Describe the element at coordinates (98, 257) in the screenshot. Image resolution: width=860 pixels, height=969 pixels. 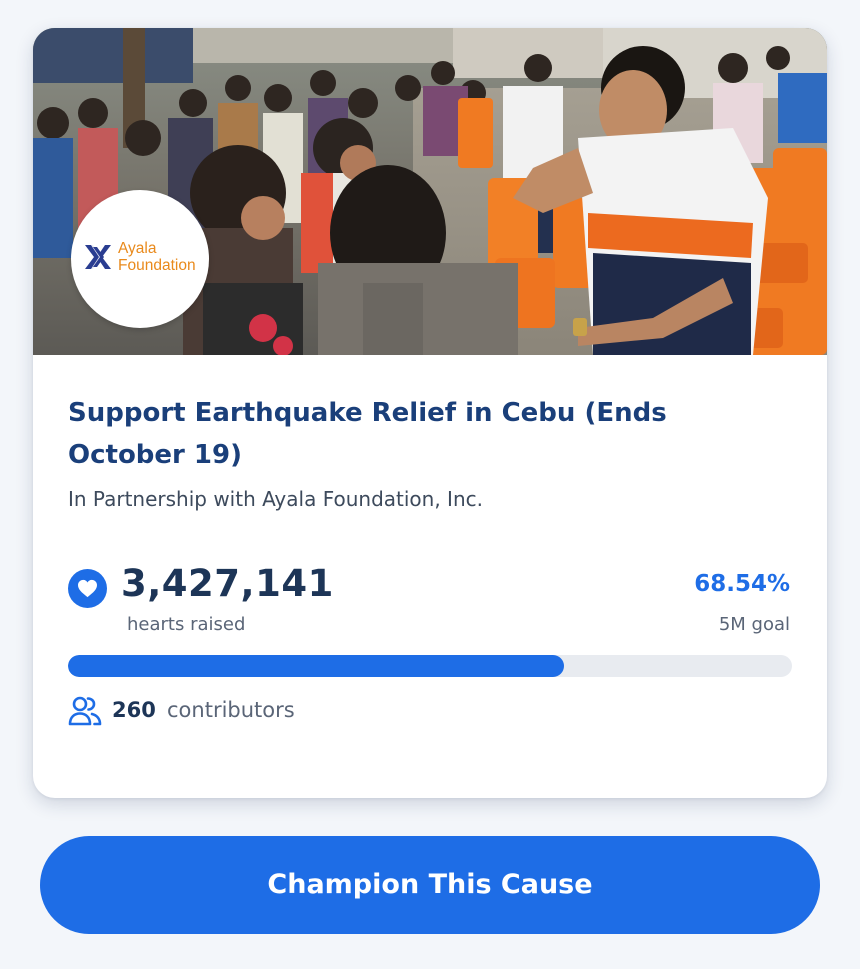
I see `ayala-logo-icon` at that location.